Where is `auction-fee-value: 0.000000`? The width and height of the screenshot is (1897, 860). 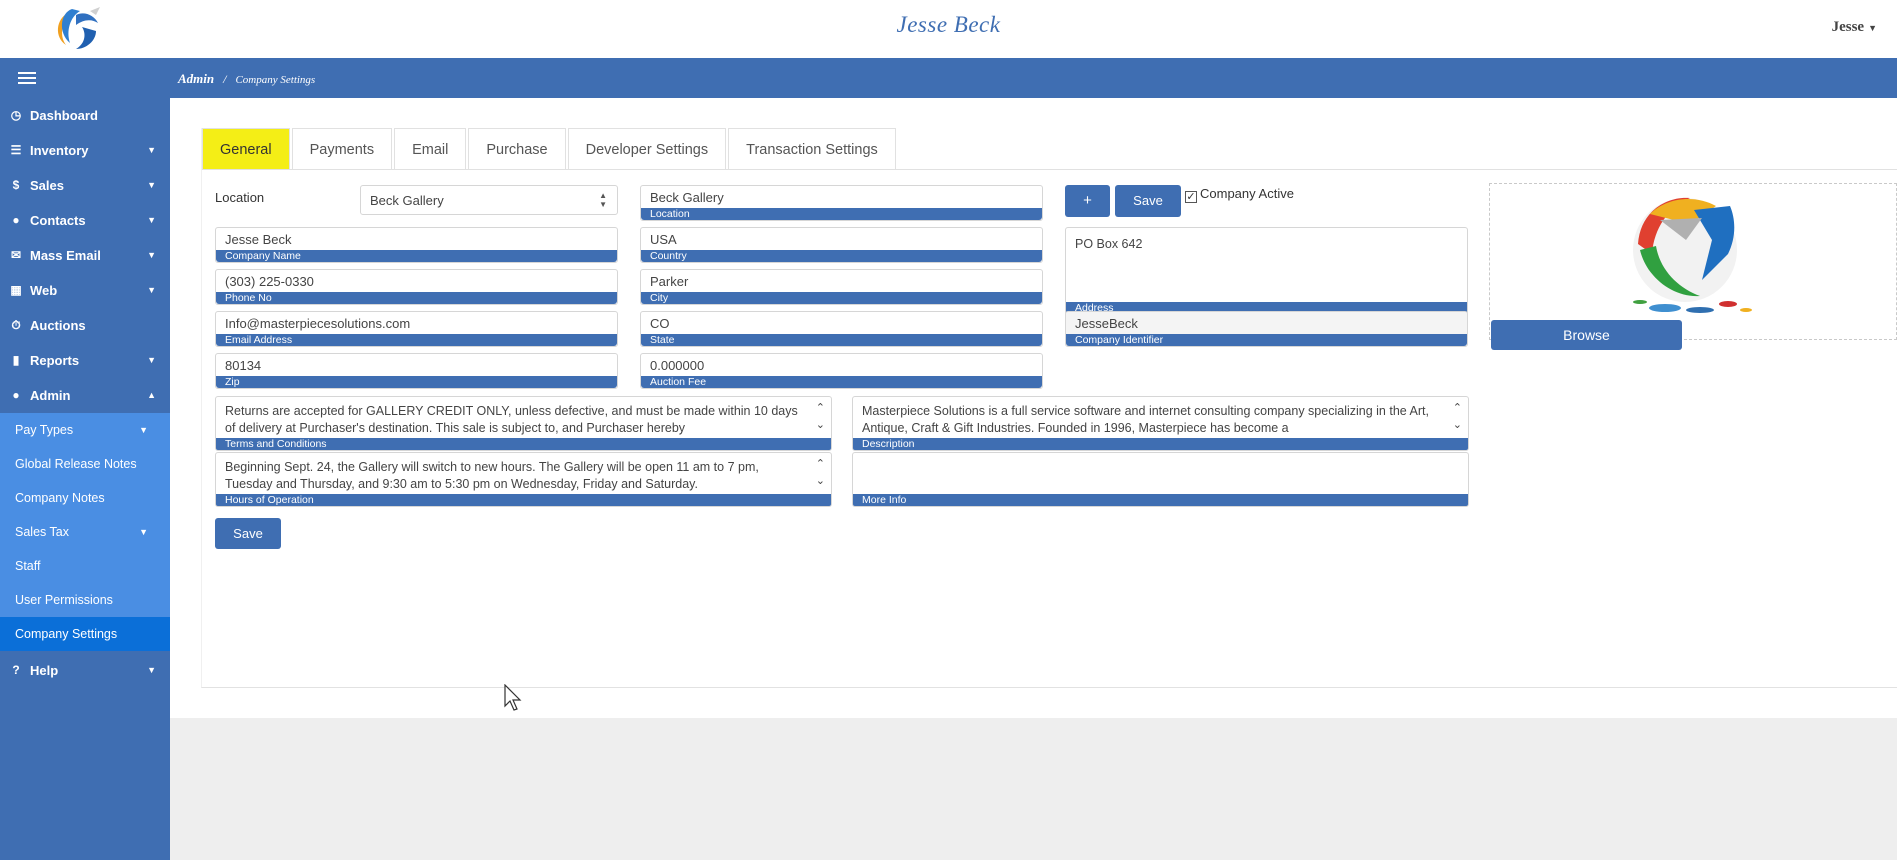
auction-fee-value: 0.000000 is located at coordinates (677, 365).